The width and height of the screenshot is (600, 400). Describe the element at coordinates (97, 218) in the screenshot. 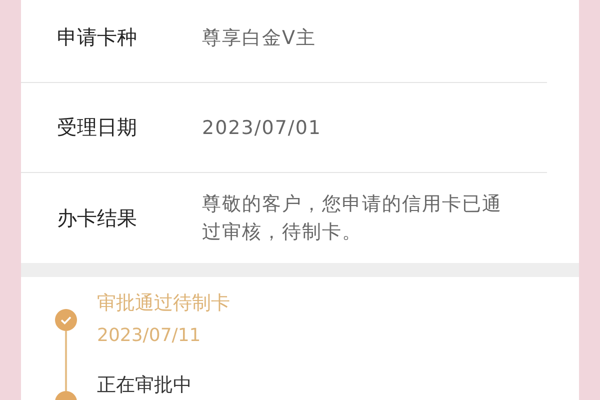

I see `field-label: 办卡结果` at that location.